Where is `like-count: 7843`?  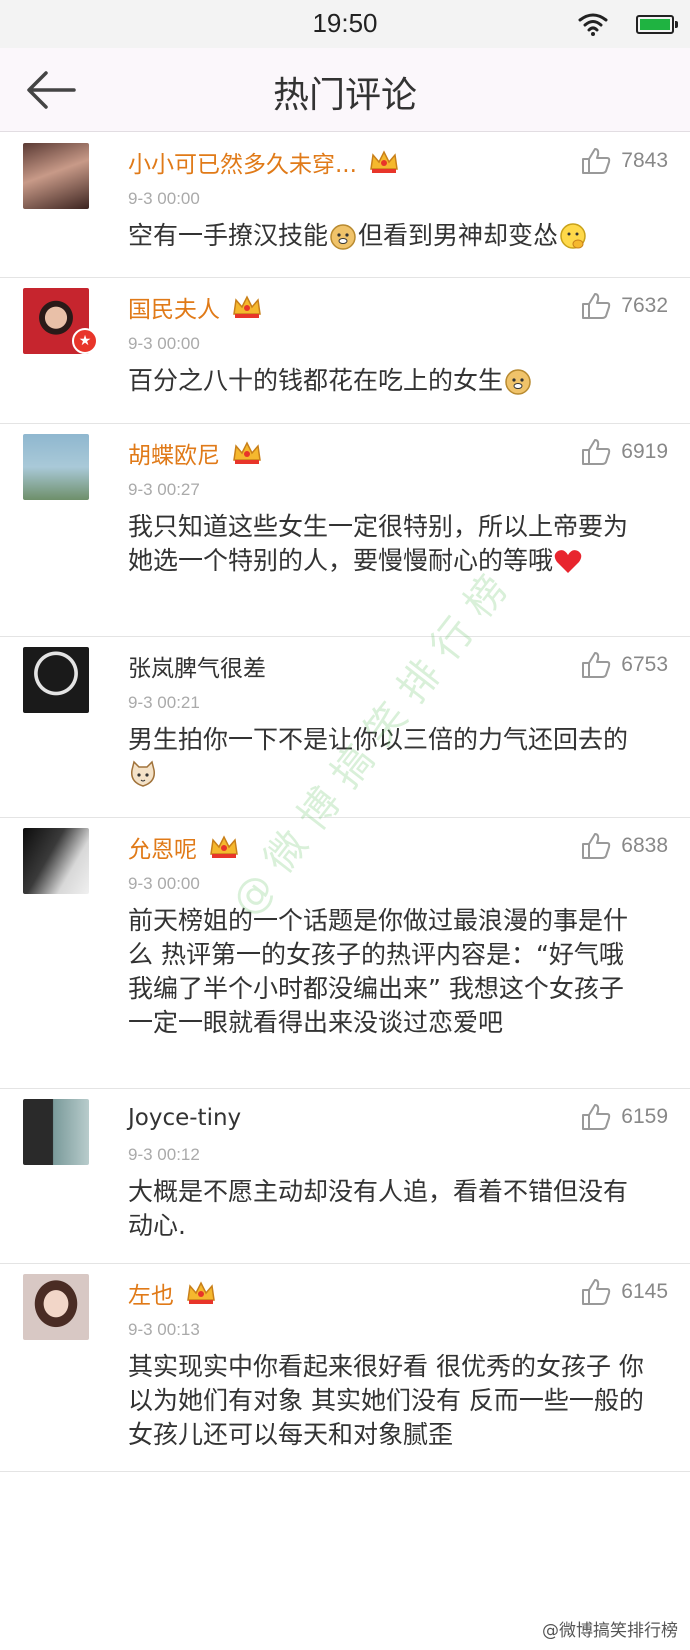 like-count: 7843 is located at coordinates (644, 160).